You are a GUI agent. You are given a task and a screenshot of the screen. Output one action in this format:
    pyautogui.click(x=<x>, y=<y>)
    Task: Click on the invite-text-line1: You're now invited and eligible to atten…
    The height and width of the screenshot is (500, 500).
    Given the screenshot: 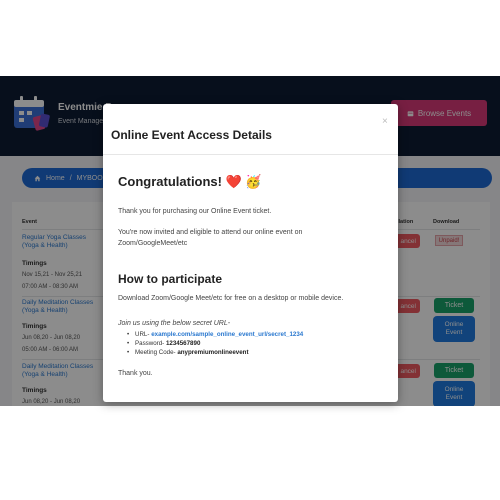 What is the action you would take?
    pyautogui.click(x=210, y=232)
    